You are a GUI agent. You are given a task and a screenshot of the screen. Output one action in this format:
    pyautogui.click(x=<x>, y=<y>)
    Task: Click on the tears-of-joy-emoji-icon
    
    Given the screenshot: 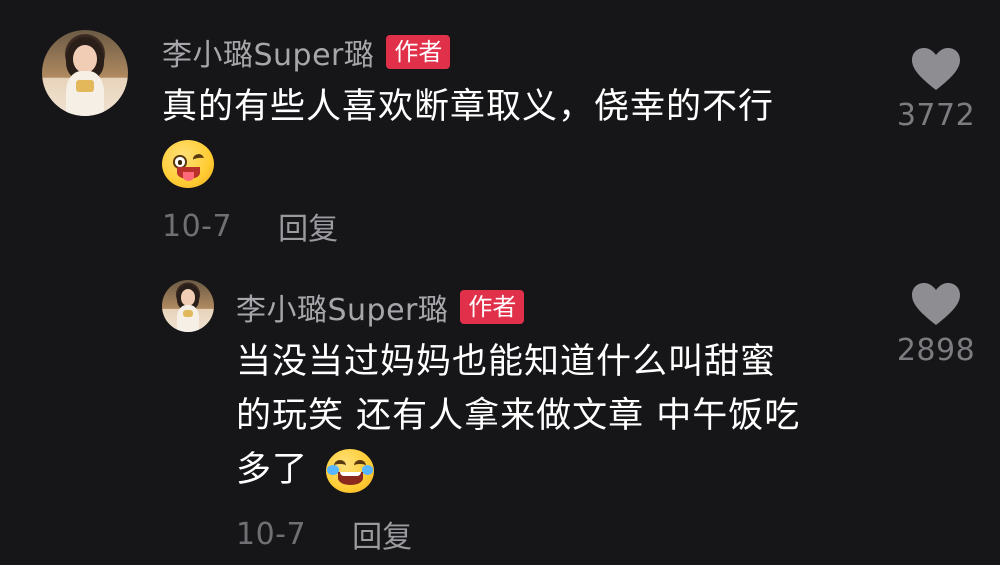 What is the action you would take?
    pyautogui.click(x=350, y=471)
    